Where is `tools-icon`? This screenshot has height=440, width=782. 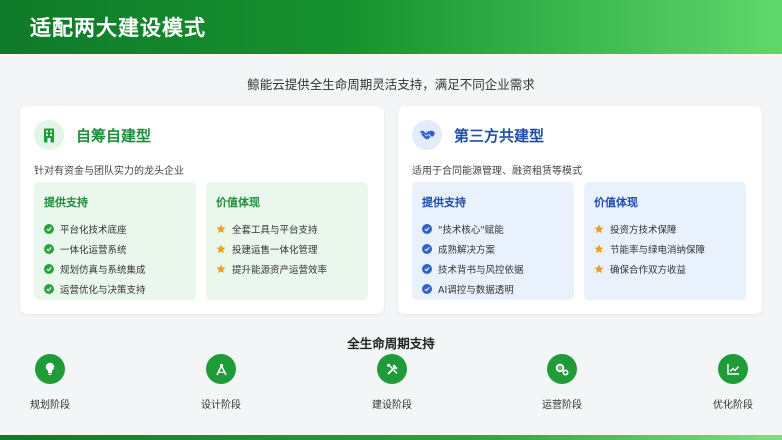 tools-icon is located at coordinates (392, 369).